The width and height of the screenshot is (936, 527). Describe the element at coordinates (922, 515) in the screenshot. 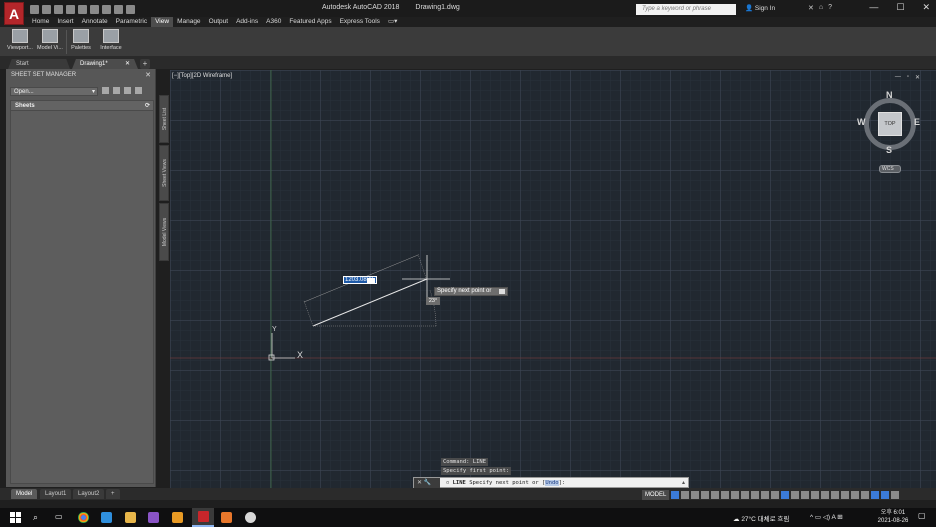

I see `notifications-icon: ▢` at that location.